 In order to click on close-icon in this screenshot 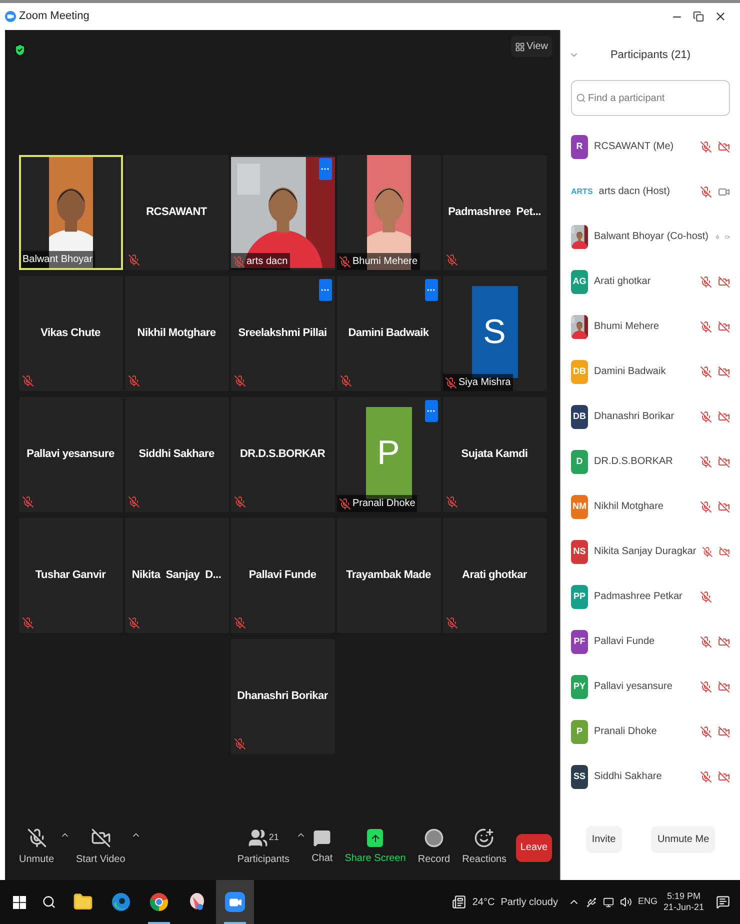, I will do `click(720, 16)`.